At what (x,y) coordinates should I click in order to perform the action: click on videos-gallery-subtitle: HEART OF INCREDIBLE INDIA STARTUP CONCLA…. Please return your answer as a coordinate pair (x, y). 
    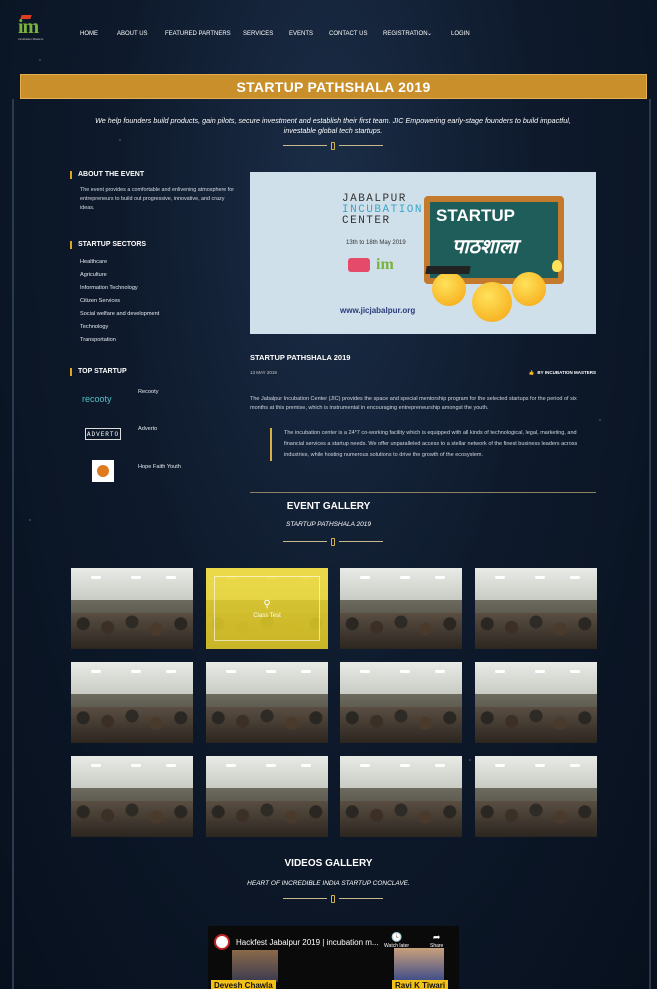
    Looking at the image, I should click on (328, 883).